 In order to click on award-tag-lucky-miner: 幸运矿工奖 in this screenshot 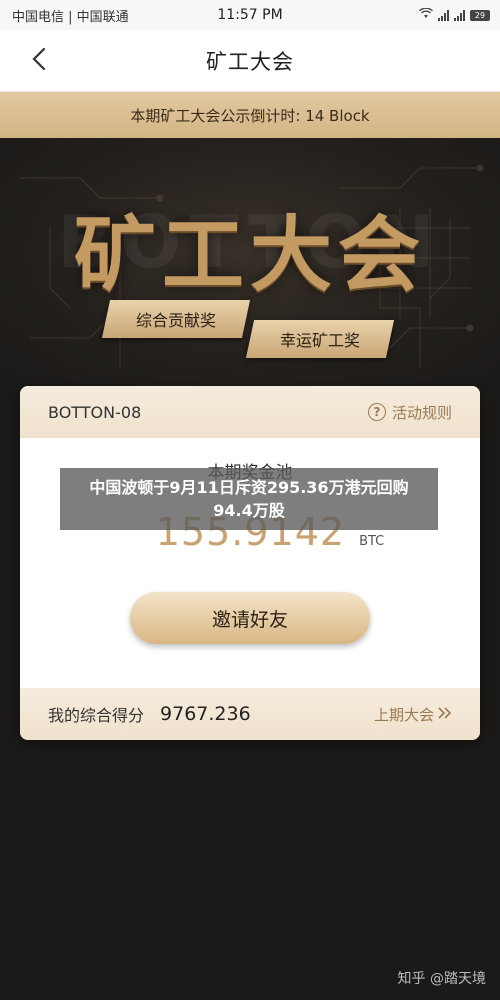, I will do `click(320, 339)`.